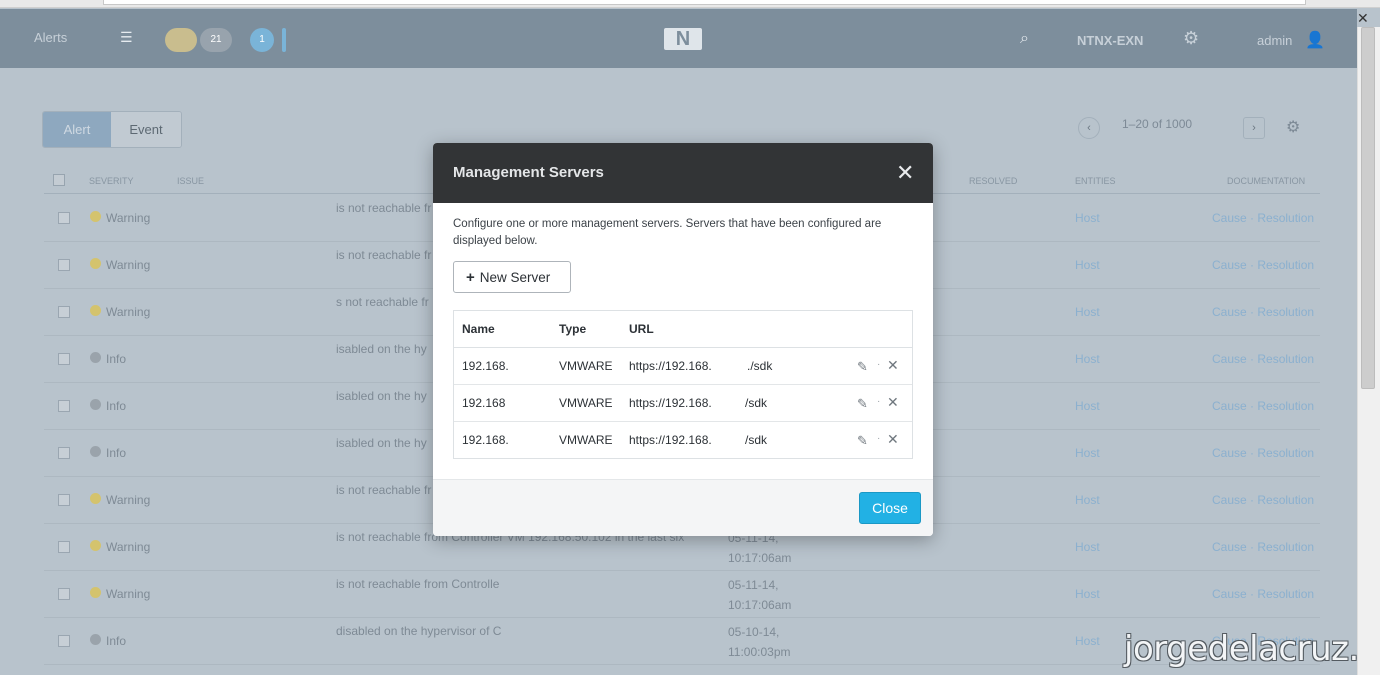  What do you see at coordinates (1191, 38) in the screenshot?
I see `settings-gear-icon: ⚙` at bounding box center [1191, 38].